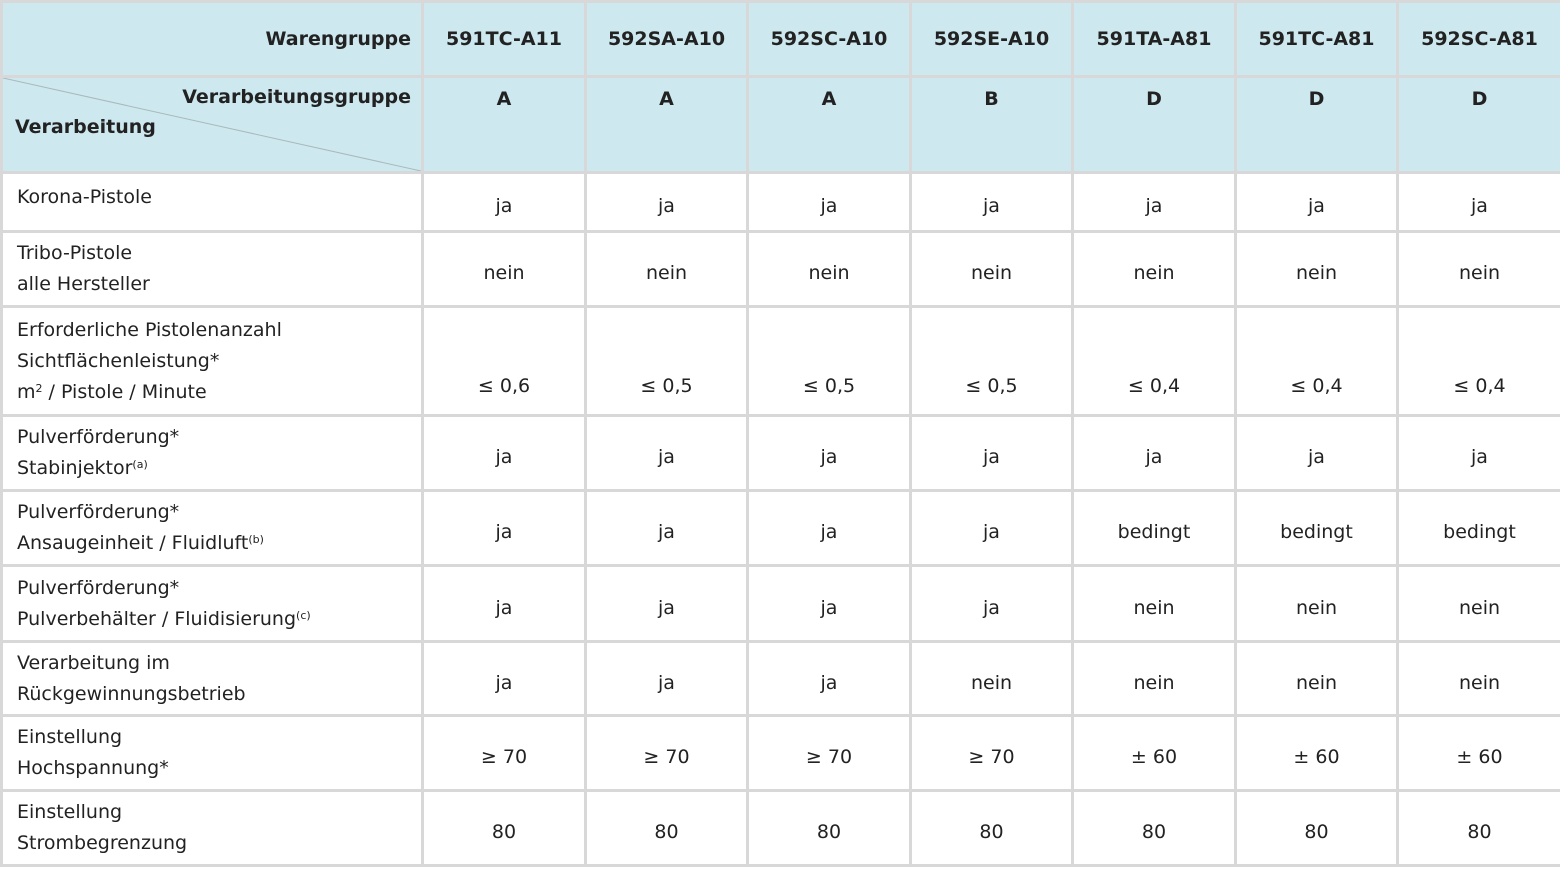 This screenshot has width=1560, height=882. Describe the element at coordinates (1154, 39) in the screenshot. I see `column-code: 591TA-A81` at that location.